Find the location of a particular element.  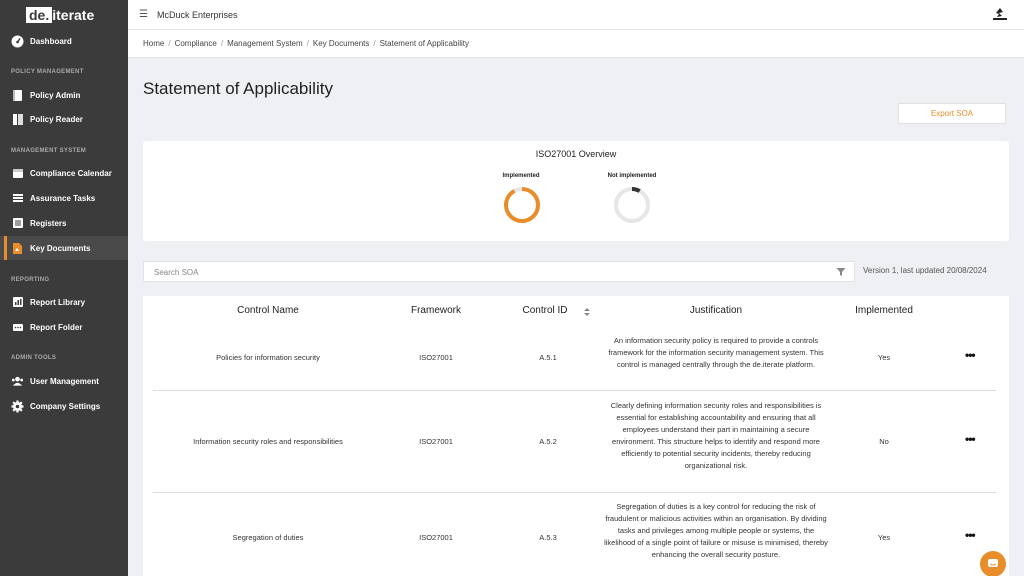

implemented-label: Implemented is located at coordinates (521, 176).